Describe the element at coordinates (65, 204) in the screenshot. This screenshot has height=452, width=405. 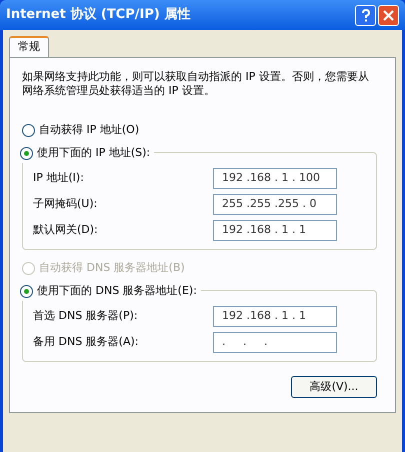
I see `field-label: 子网掩码(U):` at that location.